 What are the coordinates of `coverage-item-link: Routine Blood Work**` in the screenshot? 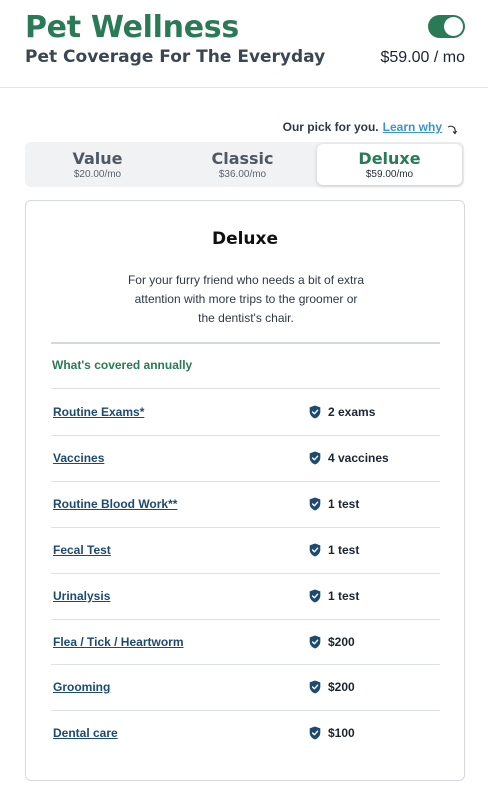 It's located at (115, 504).